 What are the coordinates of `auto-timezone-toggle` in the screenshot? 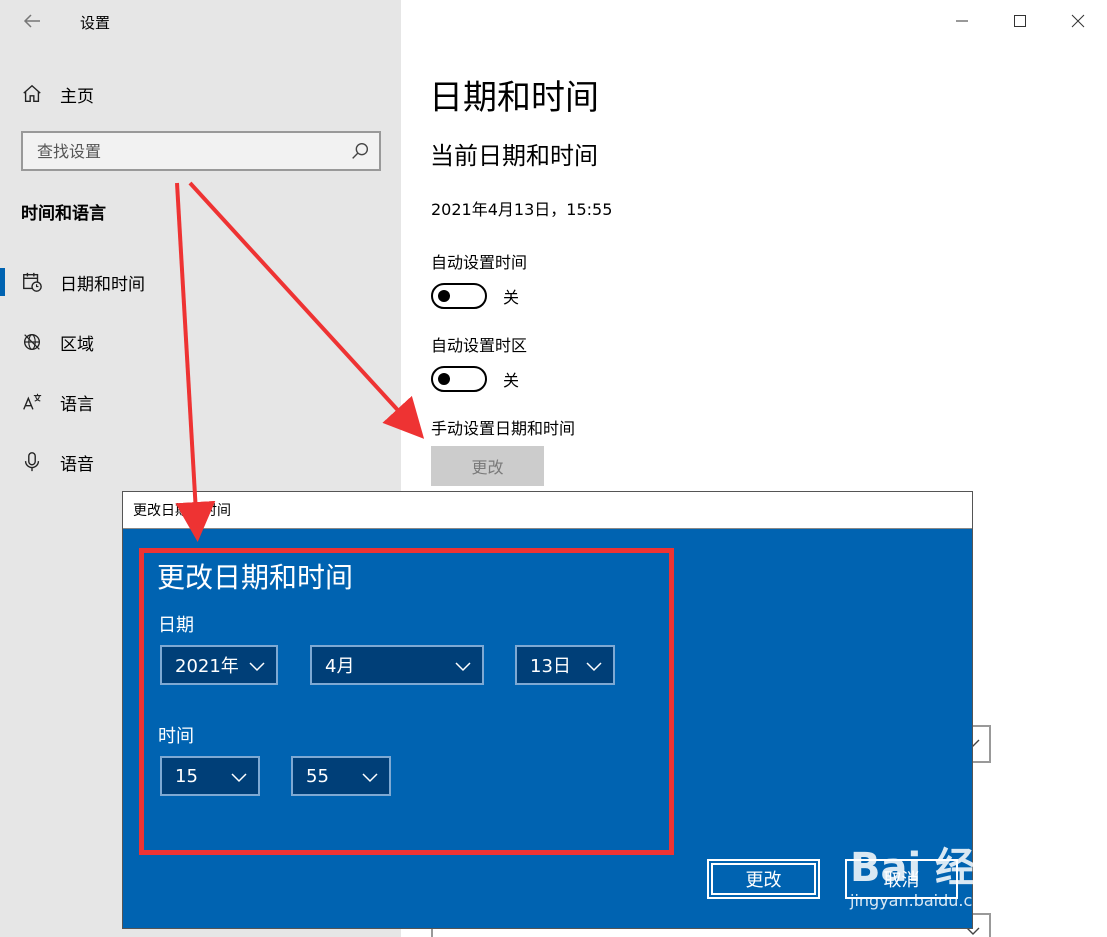 It's located at (459, 379).